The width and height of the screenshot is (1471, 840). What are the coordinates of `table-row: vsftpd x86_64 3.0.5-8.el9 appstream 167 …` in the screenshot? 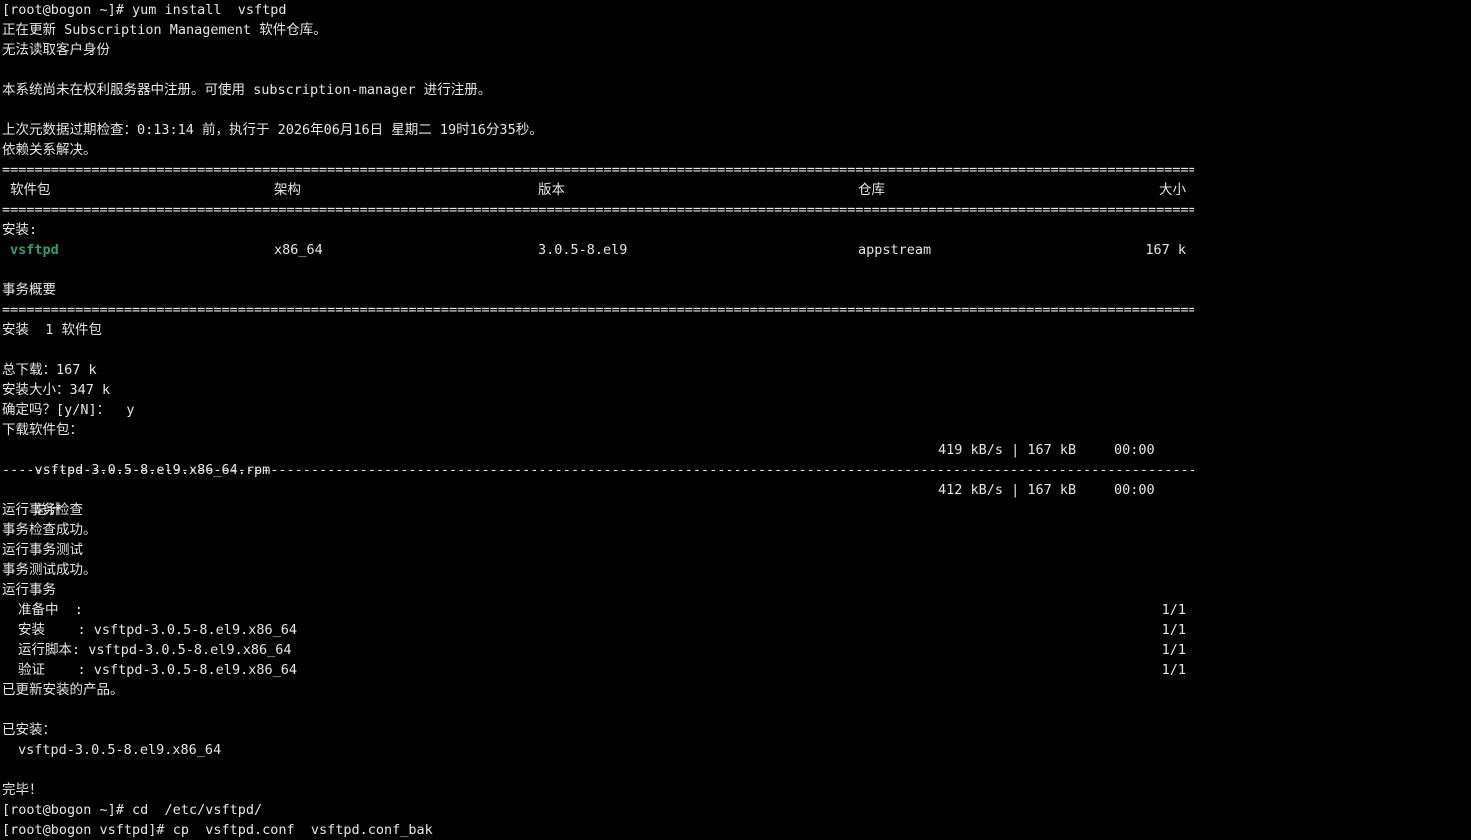 It's located at (735, 250).